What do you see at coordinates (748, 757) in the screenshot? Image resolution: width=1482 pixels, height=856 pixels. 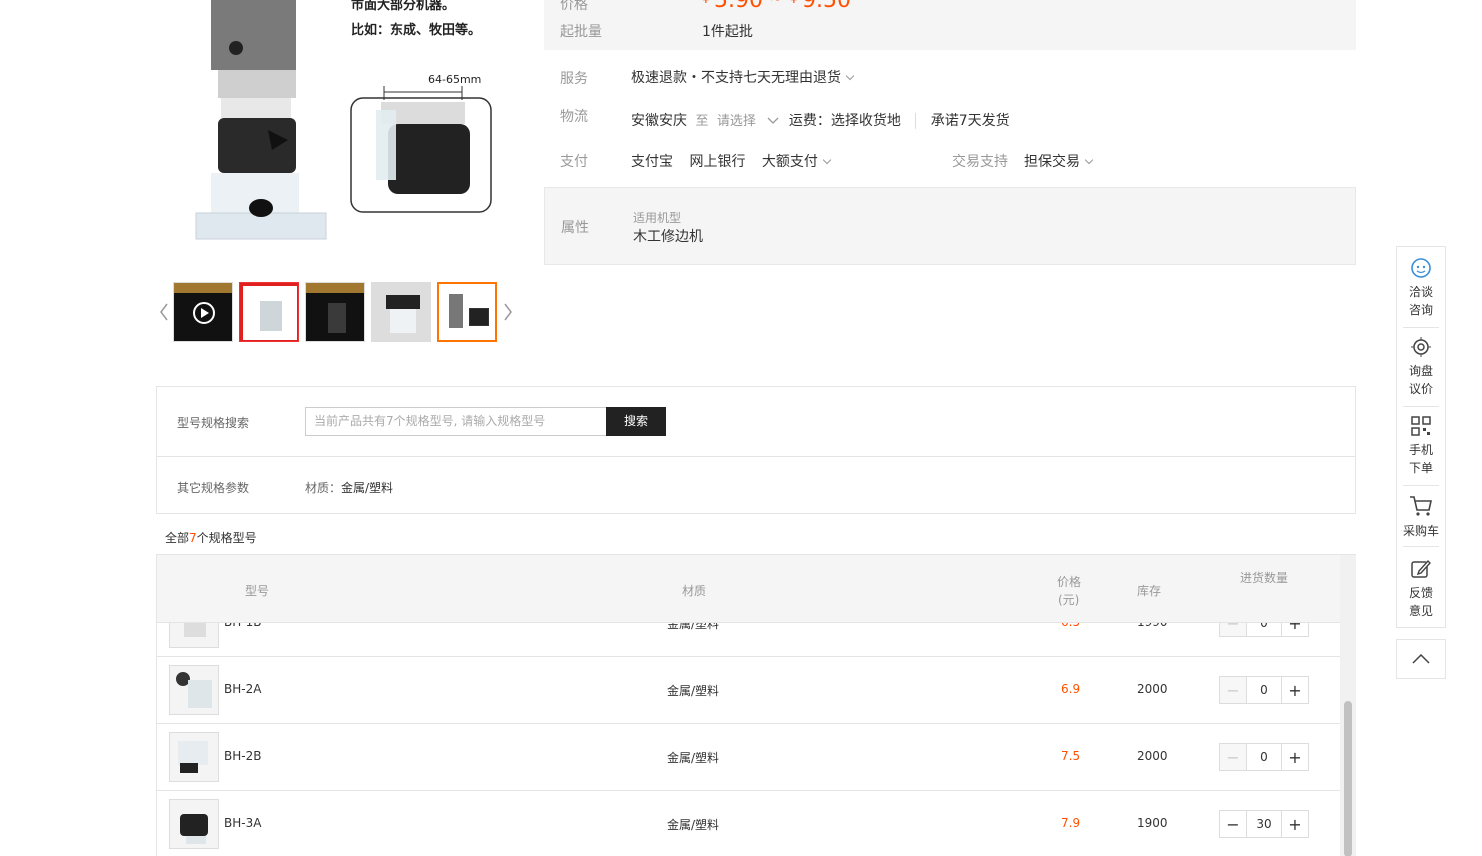 I see `table-row: BH-2B 金属/塑料 7.5 2000 − 0 +` at bounding box center [748, 757].